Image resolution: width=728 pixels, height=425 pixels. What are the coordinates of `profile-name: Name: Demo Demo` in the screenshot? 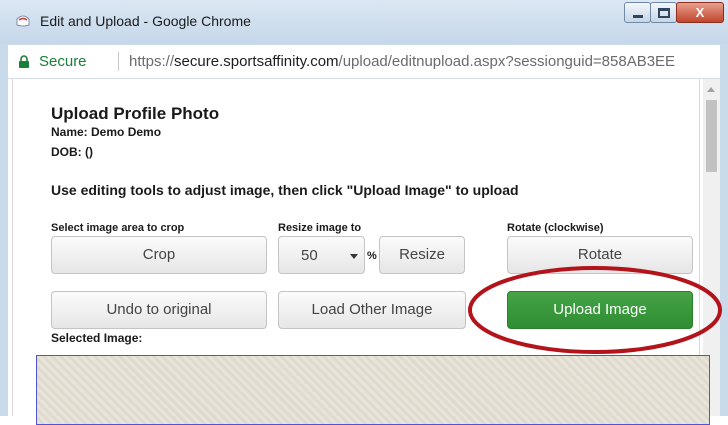 It's located at (106, 132).